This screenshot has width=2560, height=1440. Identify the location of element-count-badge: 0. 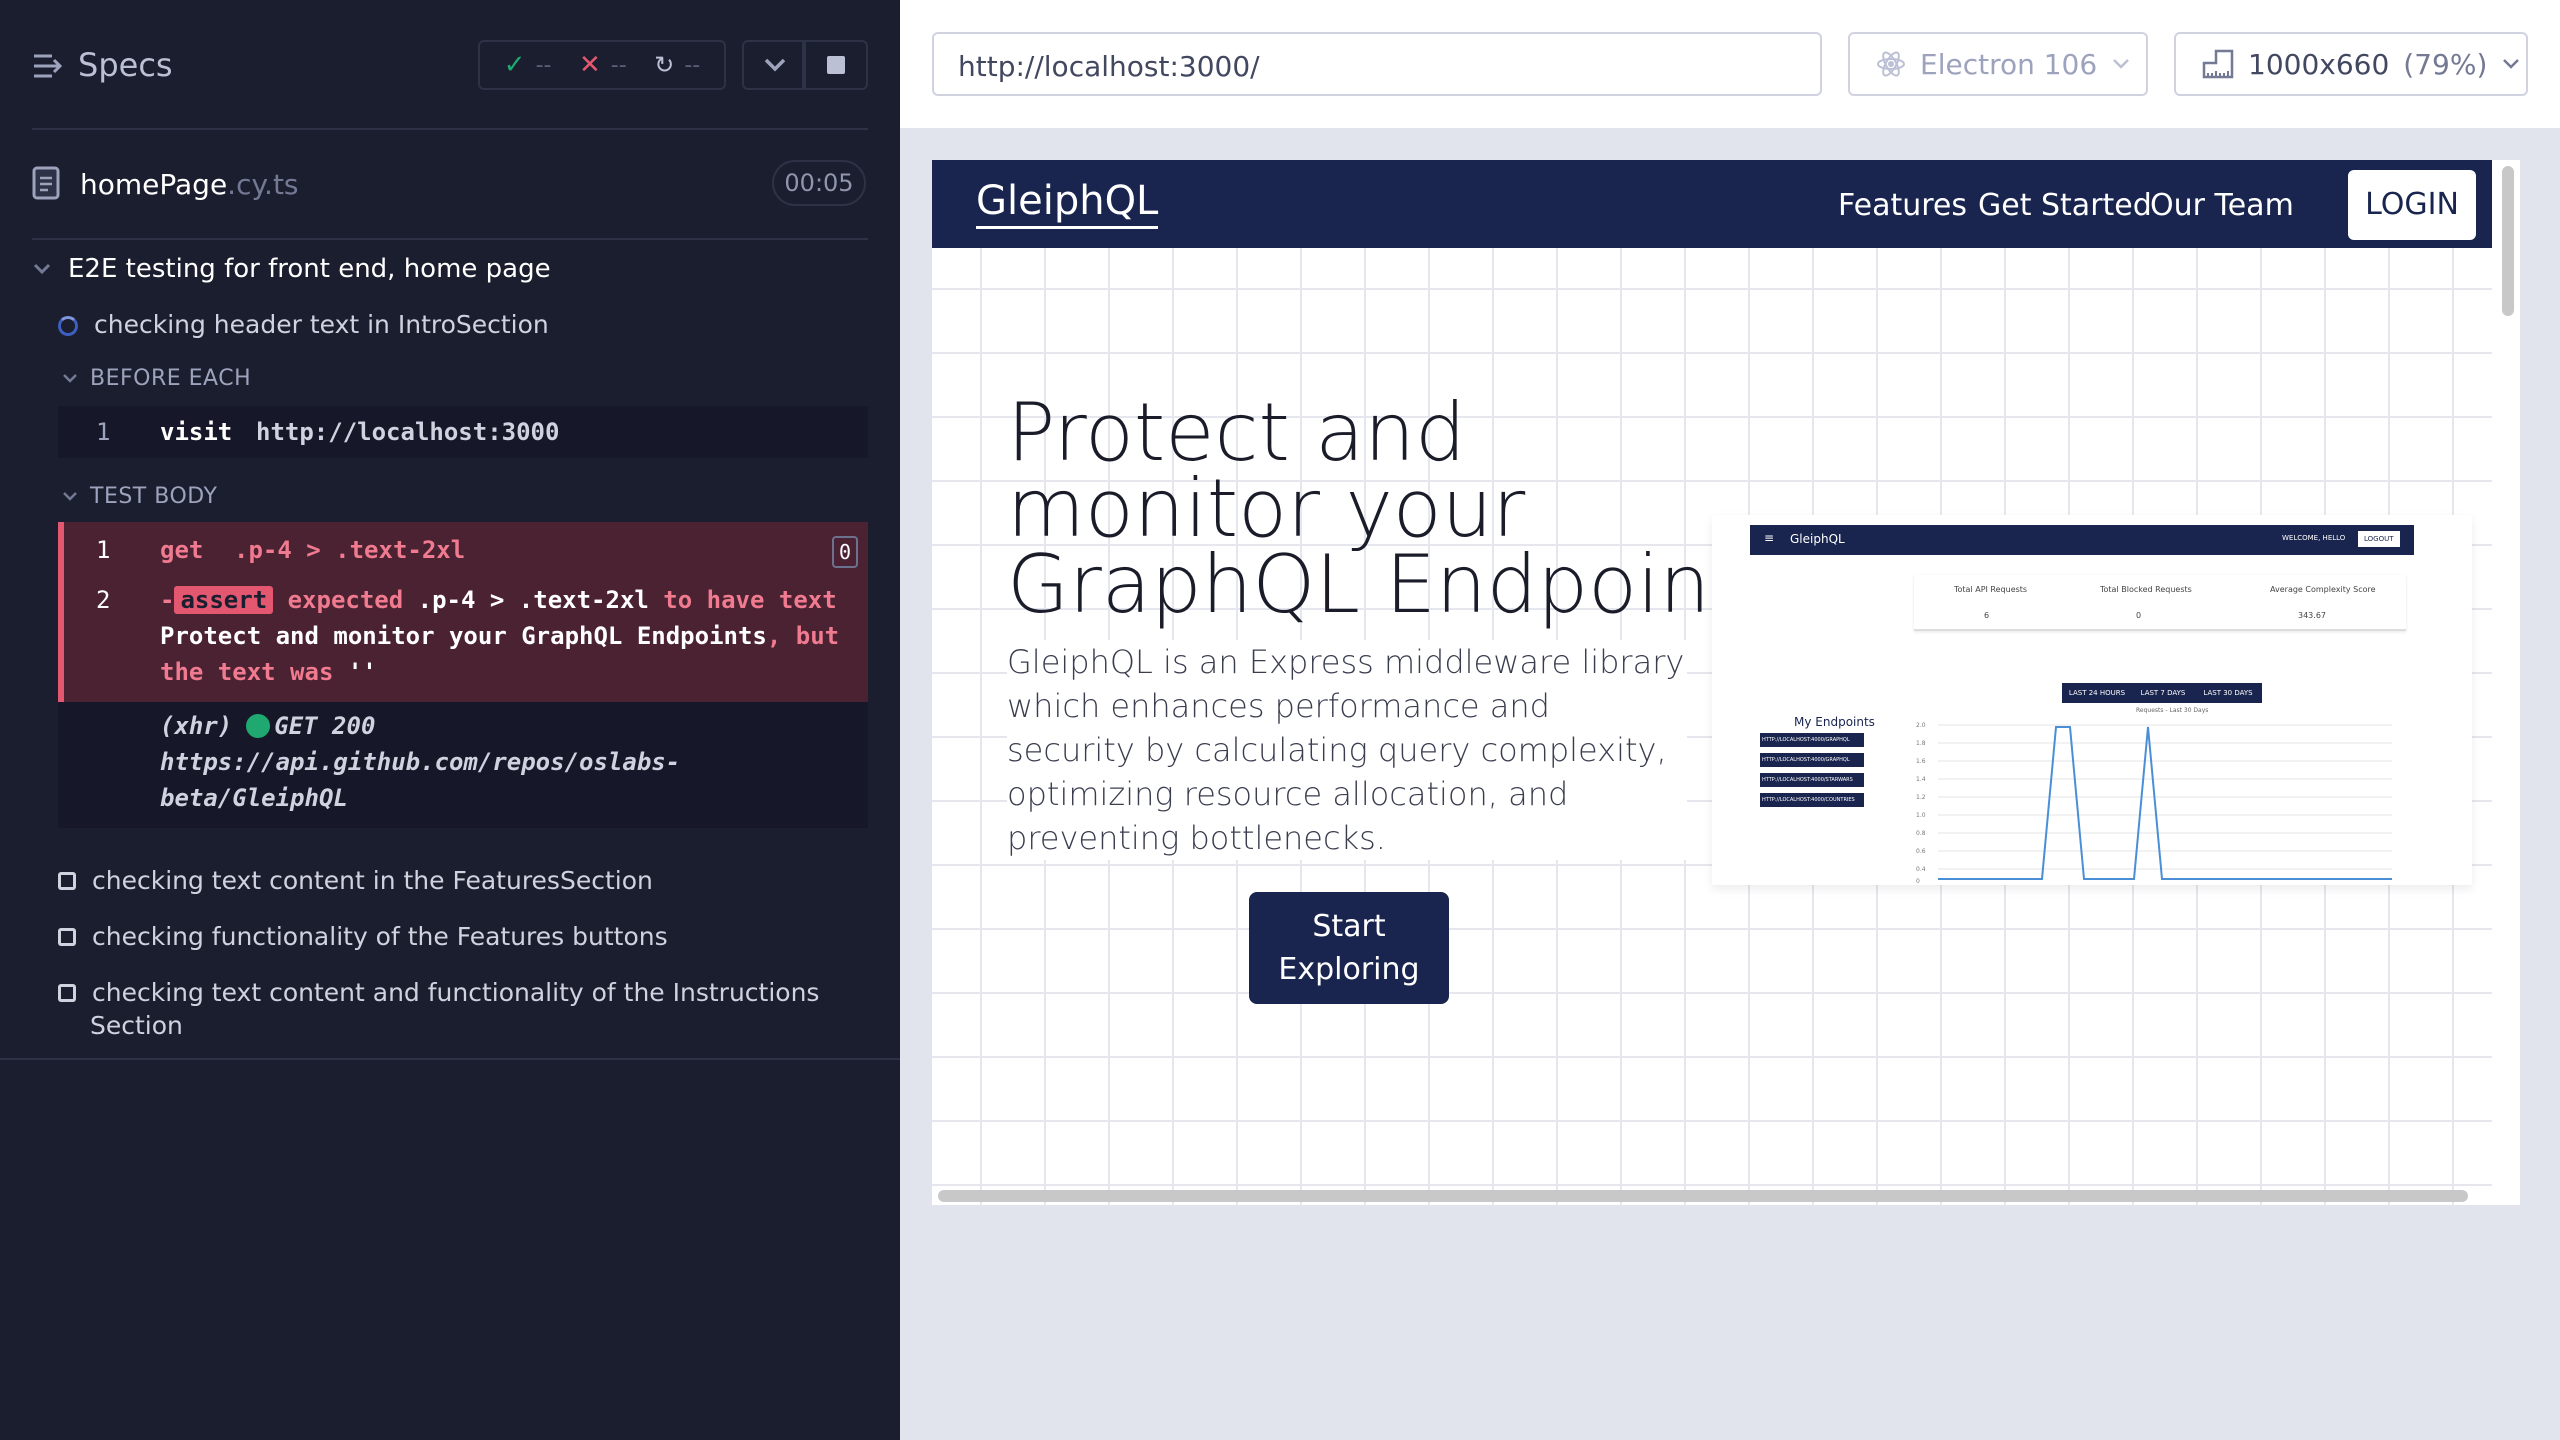
(845, 552).